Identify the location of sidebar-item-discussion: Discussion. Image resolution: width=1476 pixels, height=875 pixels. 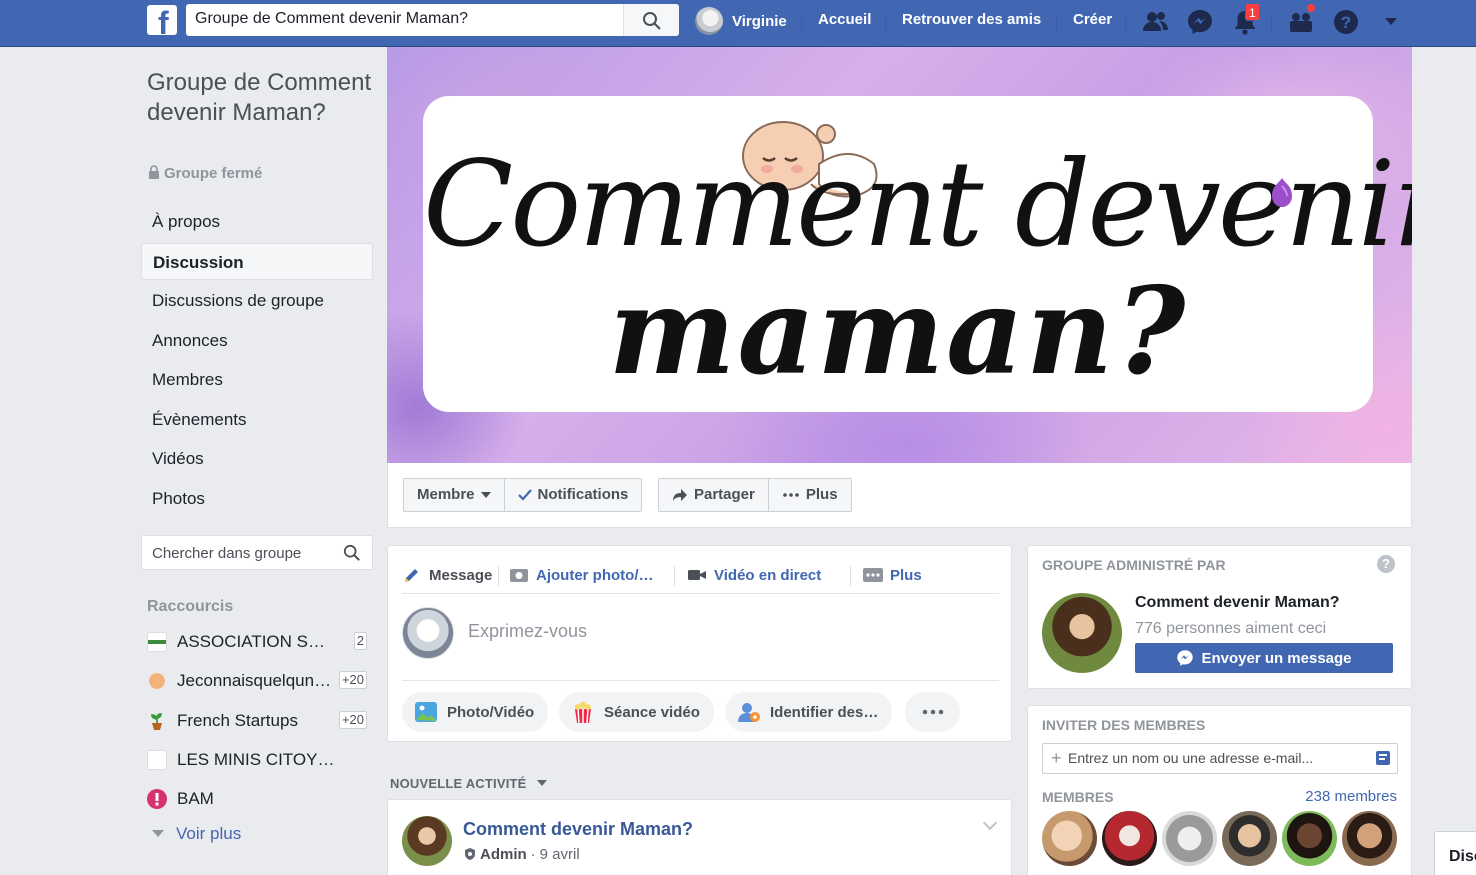
(257, 261).